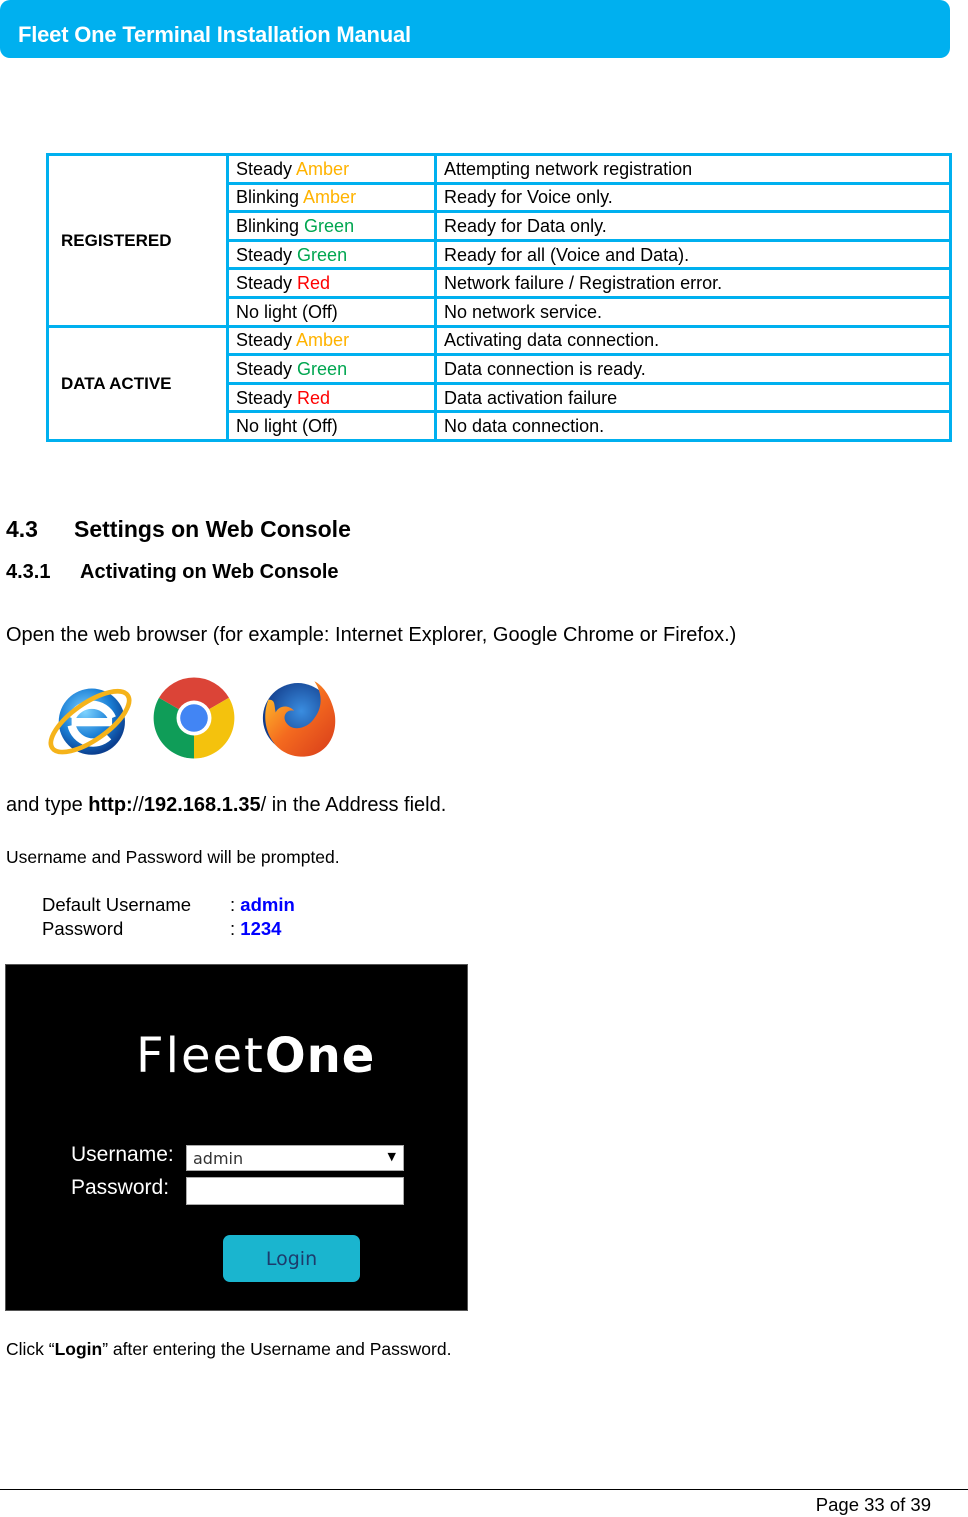 The width and height of the screenshot is (968, 1517). I want to click on subsection-heading: 4.3.1 Activating on Web Console, so click(172, 572).